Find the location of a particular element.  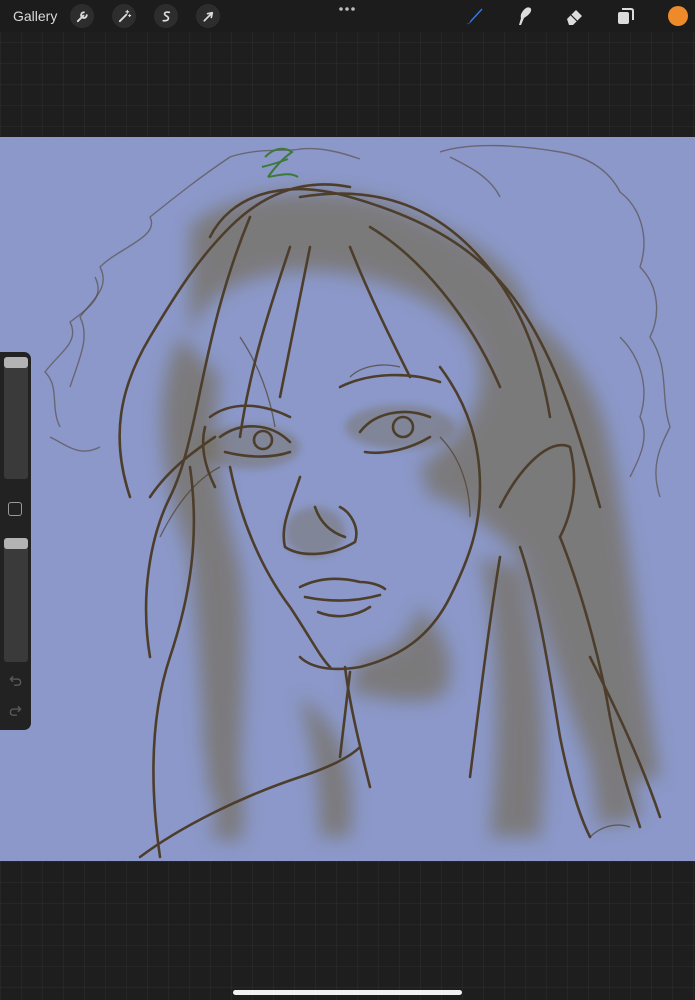

modify-button is located at coordinates (15, 509).